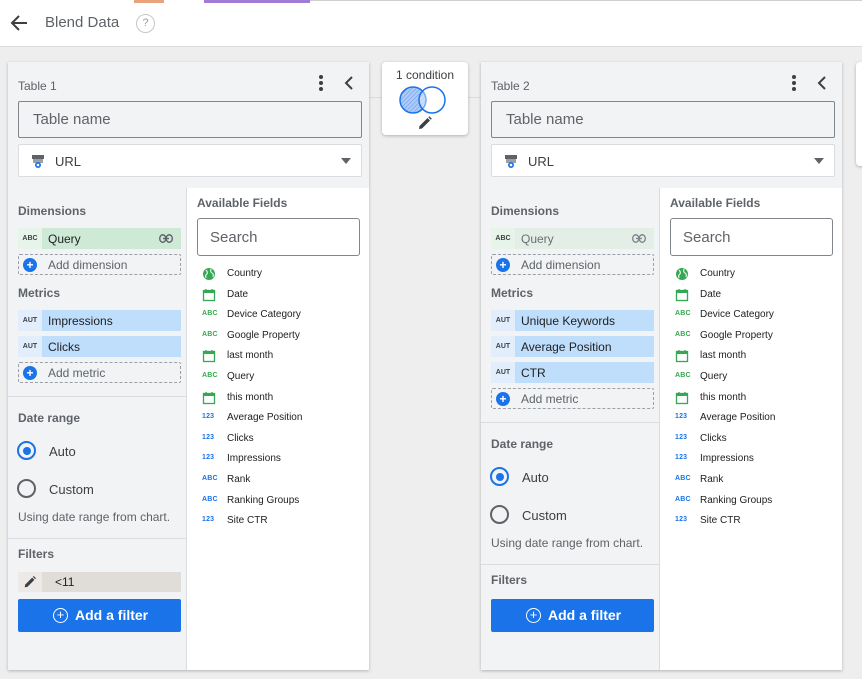 The height and width of the screenshot is (679, 862). Describe the element at coordinates (425, 75) in the screenshot. I see `join-condition-label: 1 condition` at that location.